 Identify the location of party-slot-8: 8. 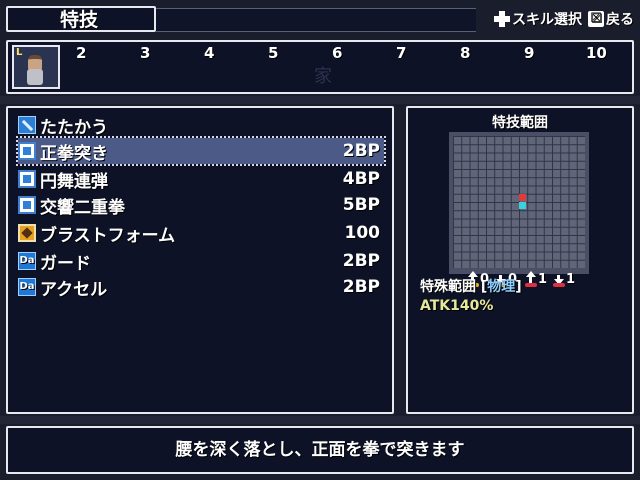
(465, 53).